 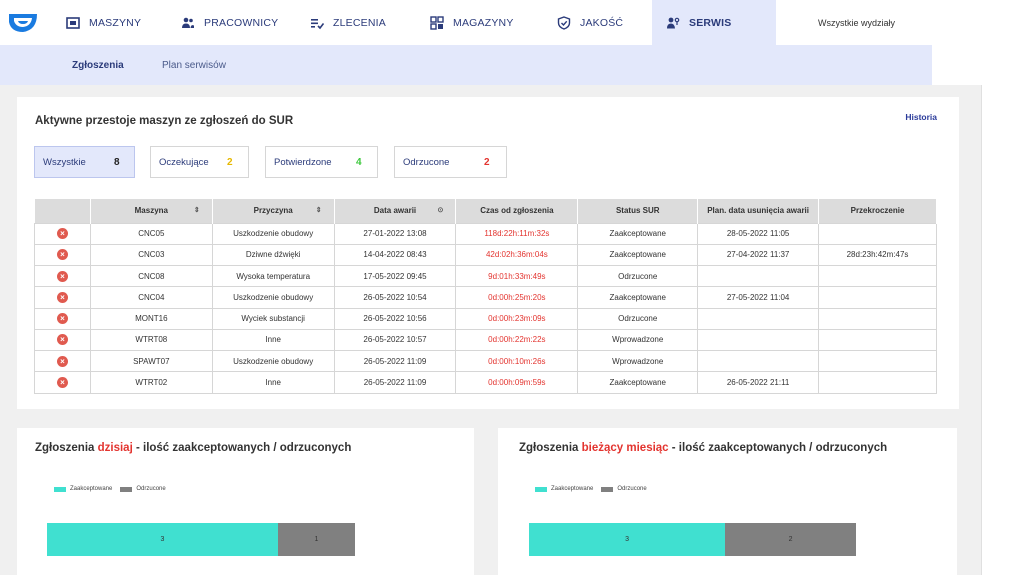 What do you see at coordinates (758, 297) in the screenshot?
I see `cell-plan-data: 27-05-2022 11:04` at bounding box center [758, 297].